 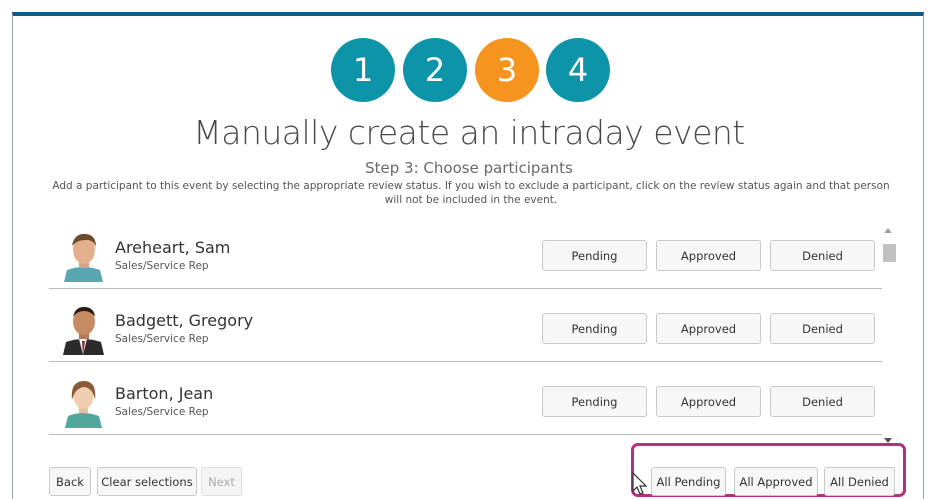 I want to click on page-subtitle: Step 3: Choose participants, so click(x=469, y=168).